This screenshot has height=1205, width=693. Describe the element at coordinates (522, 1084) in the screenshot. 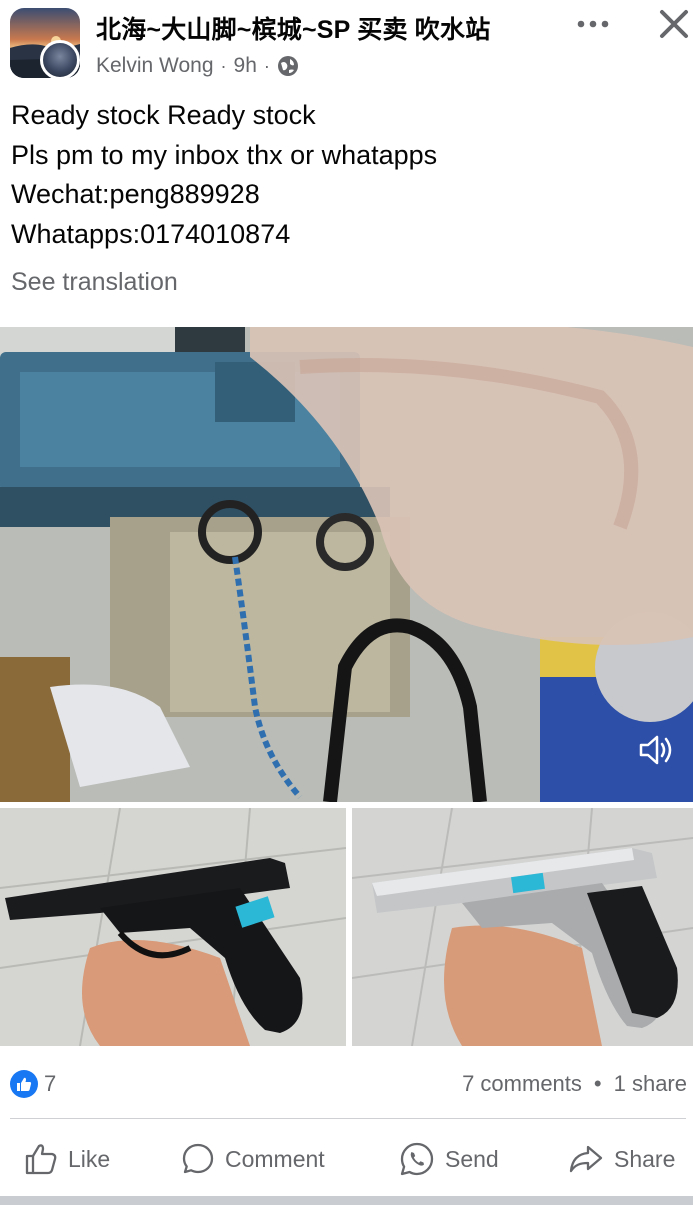

I see `comment-count: 7 comments` at that location.